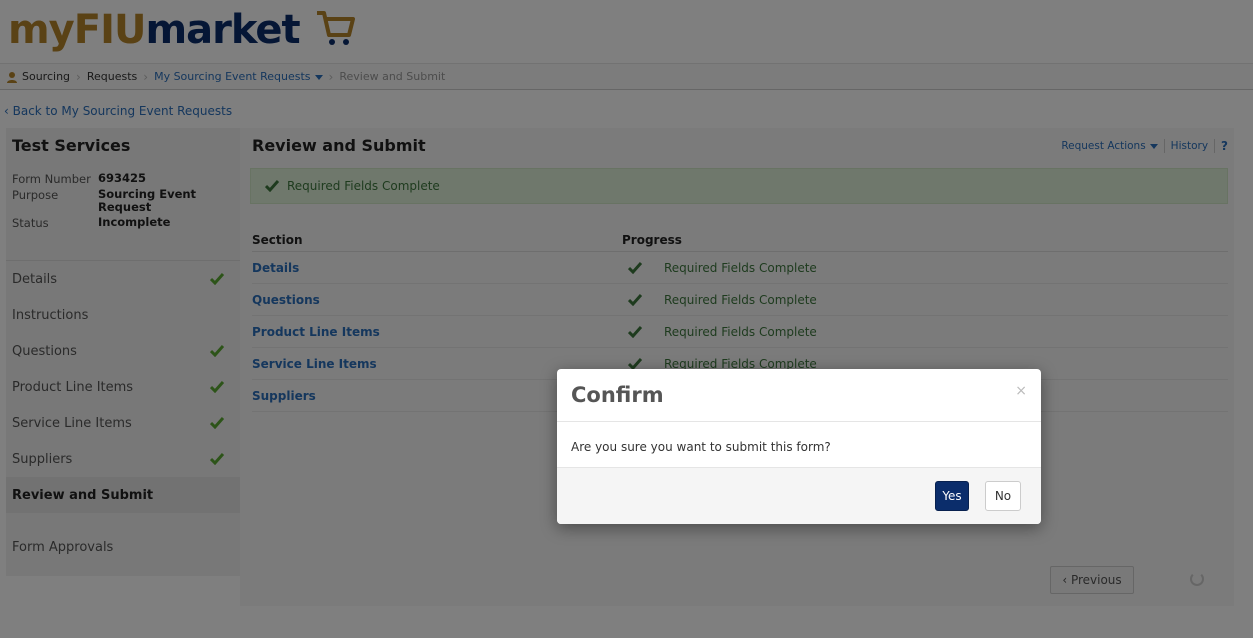  Describe the element at coordinates (1021, 391) in the screenshot. I see `close-icon: ×` at that location.